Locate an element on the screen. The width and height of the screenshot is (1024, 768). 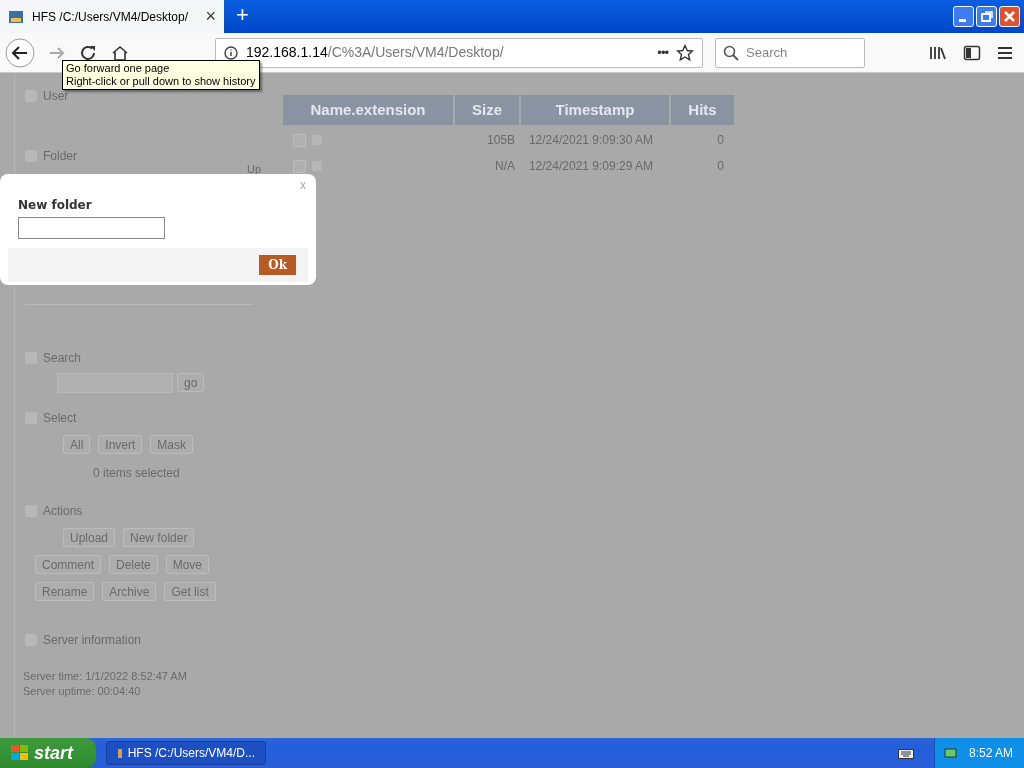
action-button: Upload is located at coordinates (89, 537).